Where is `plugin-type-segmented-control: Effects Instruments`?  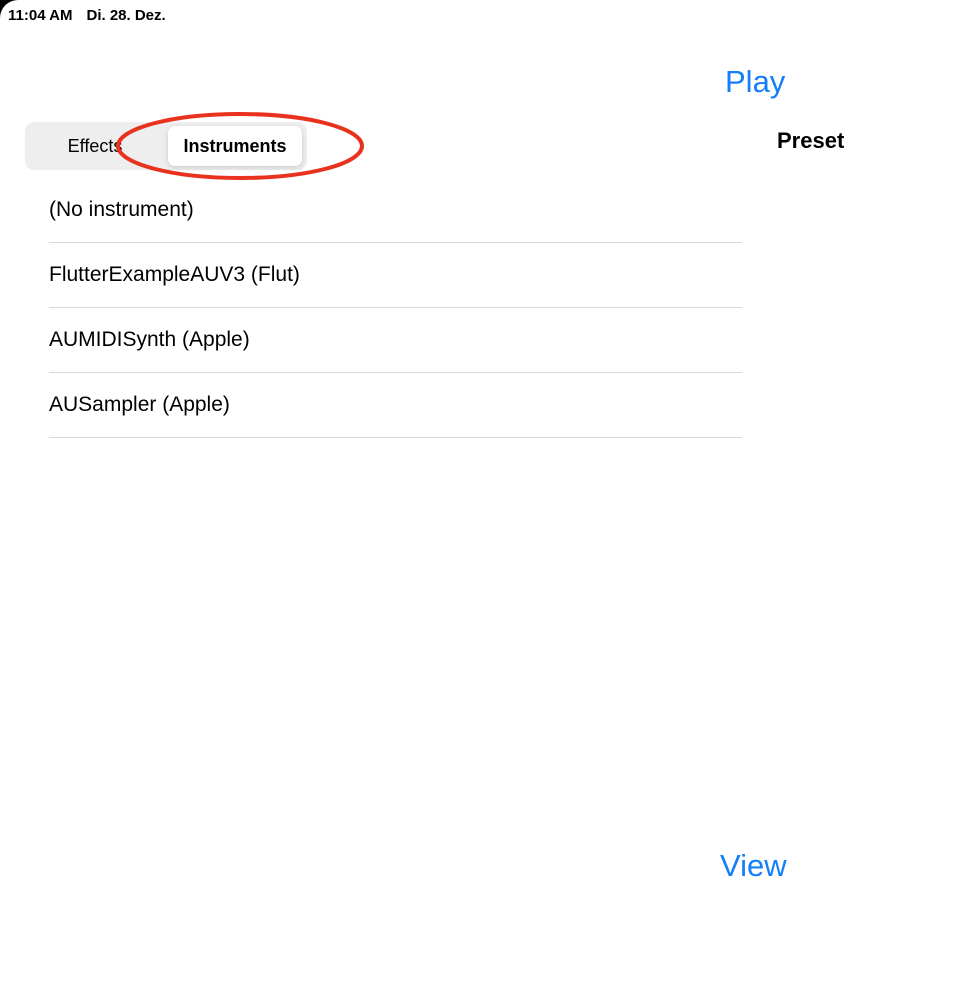 plugin-type-segmented-control: Effects Instruments is located at coordinates (166, 146).